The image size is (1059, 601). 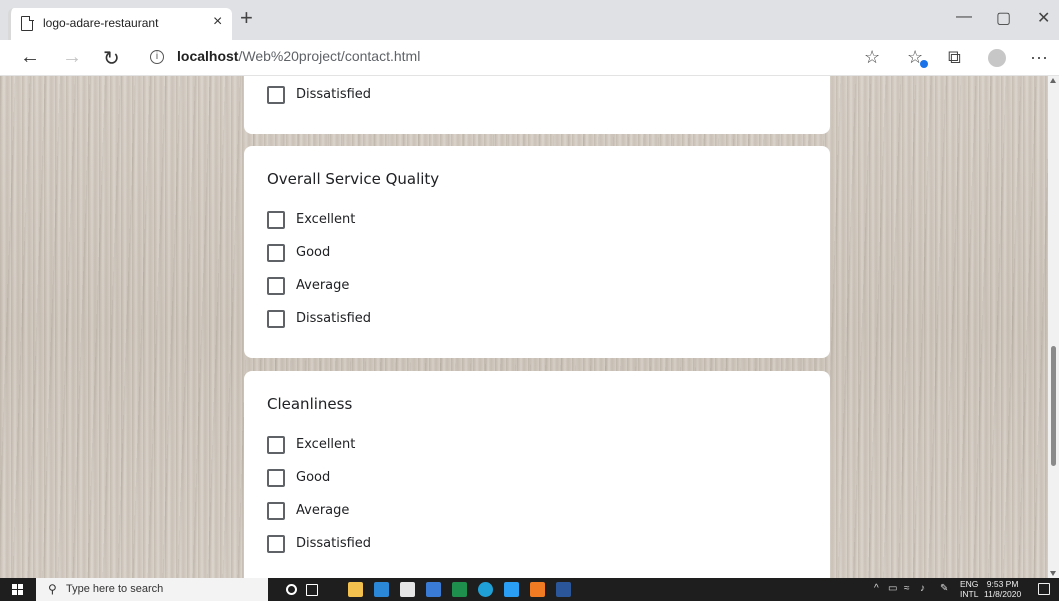 What do you see at coordinates (52, 589) in the screenshot?
I see `search-icon: ⚲` at bounding box center [52, 589].